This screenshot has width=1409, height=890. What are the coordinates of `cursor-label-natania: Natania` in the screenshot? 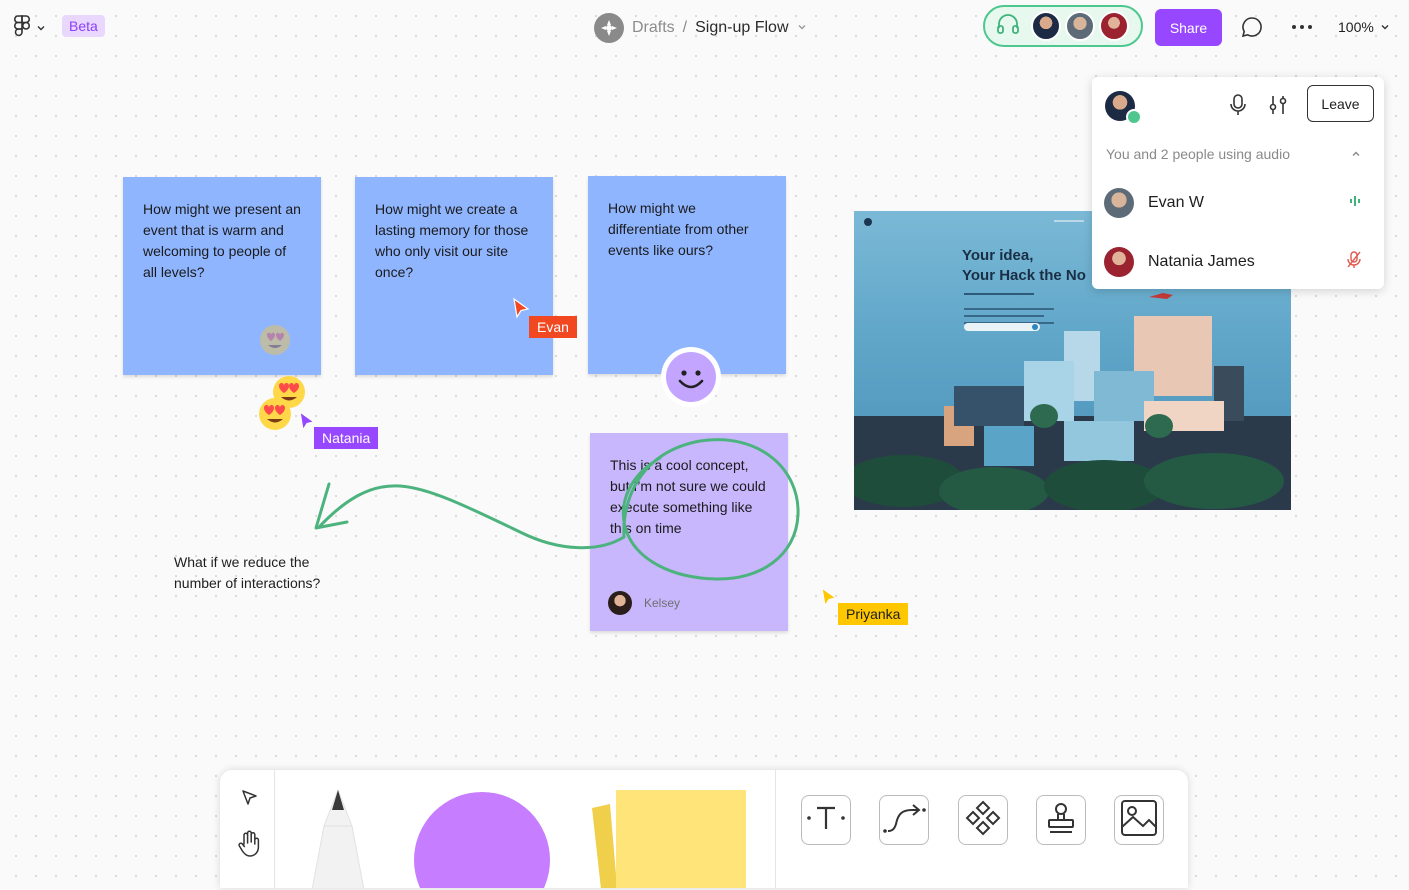 It's located at (346, 438).